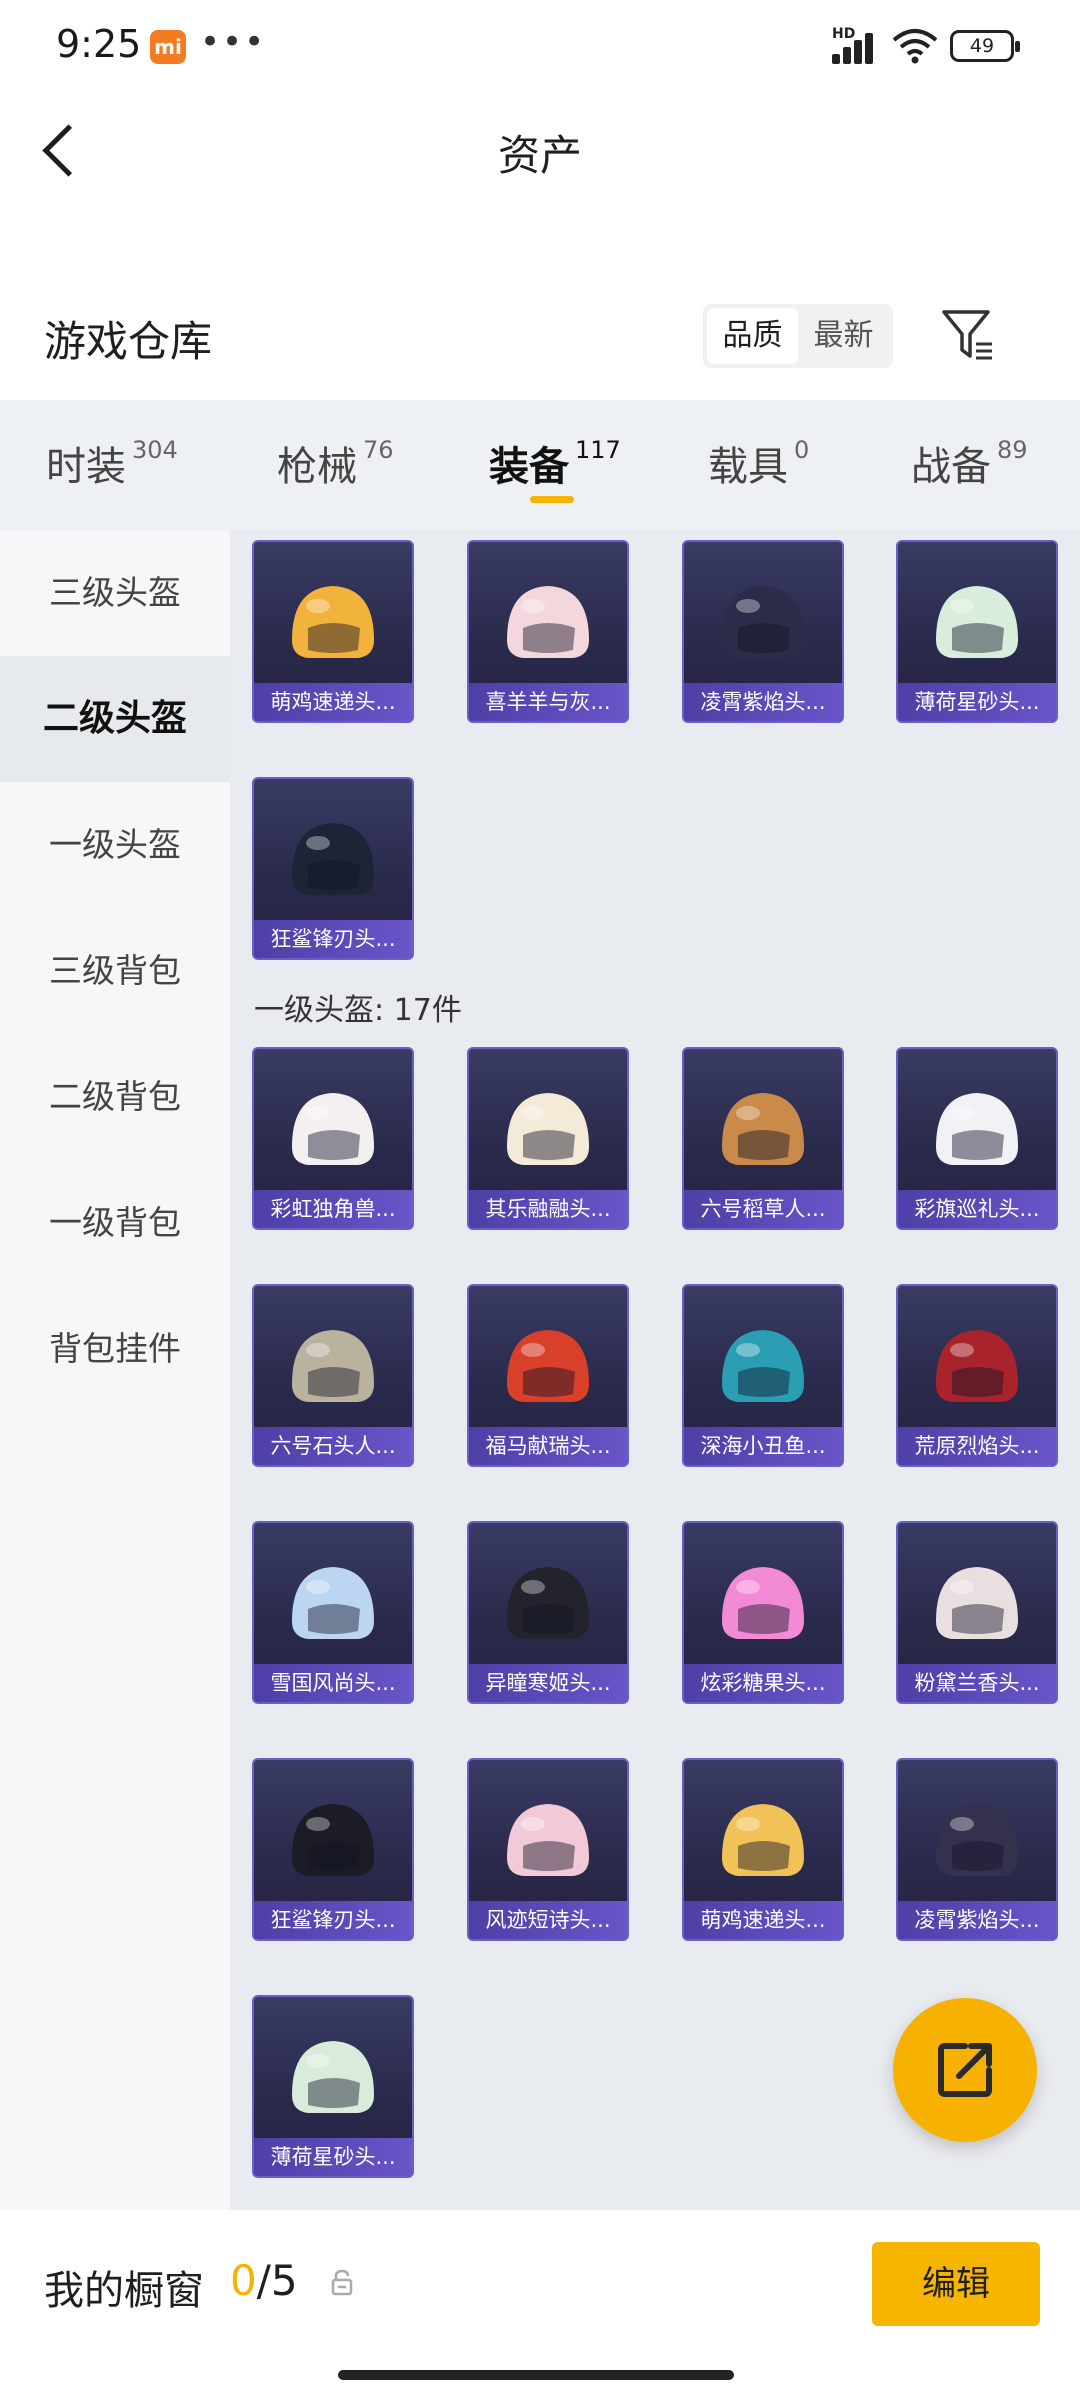 Image resolution: width=1080 pixels, height=2400 pixels. I want to click on tab-fashion: 时装 304, so click(112, 463).